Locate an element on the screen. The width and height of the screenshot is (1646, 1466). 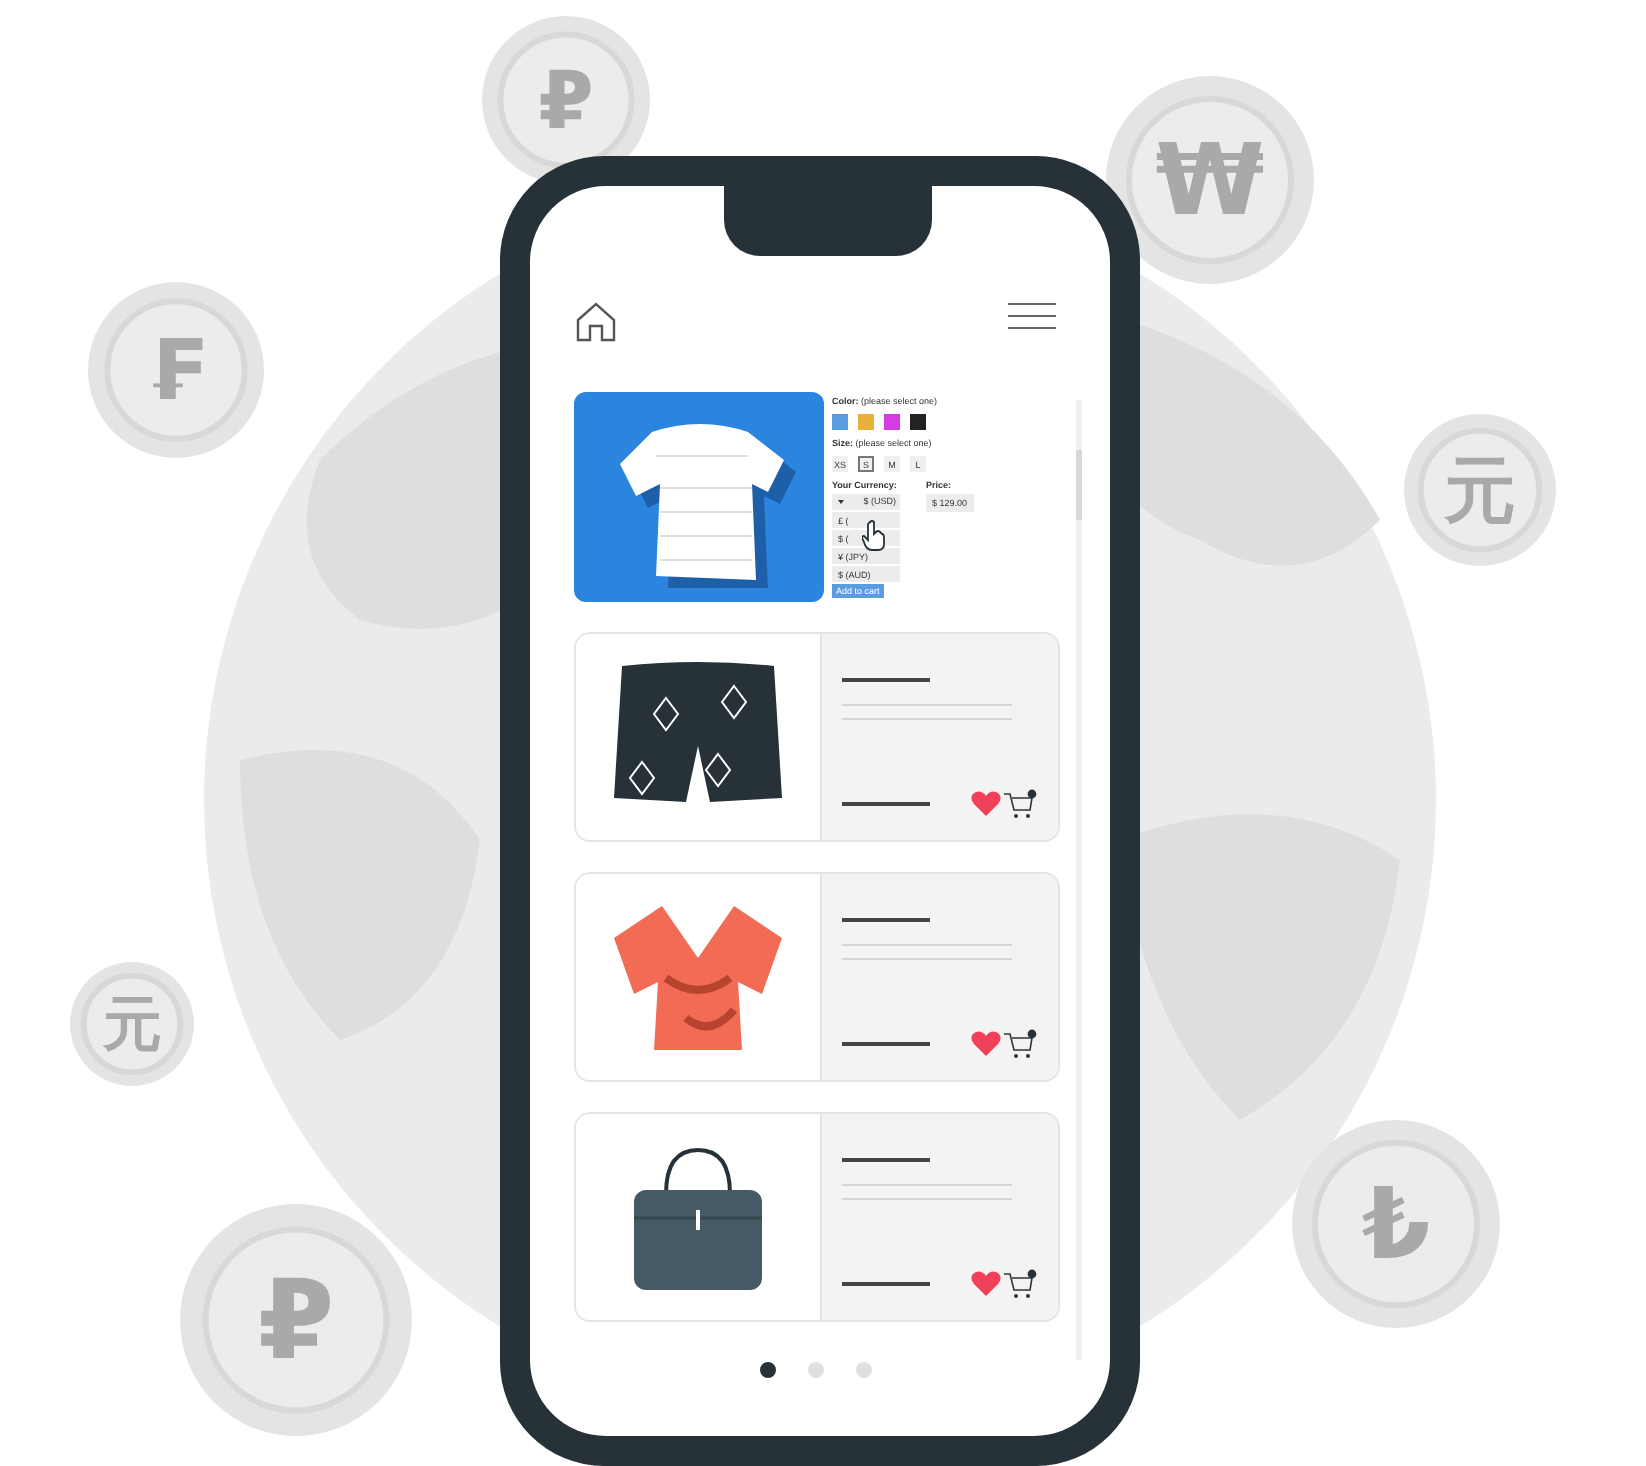
coin-symbol: ₩ is located at coordinates (1210, 180).